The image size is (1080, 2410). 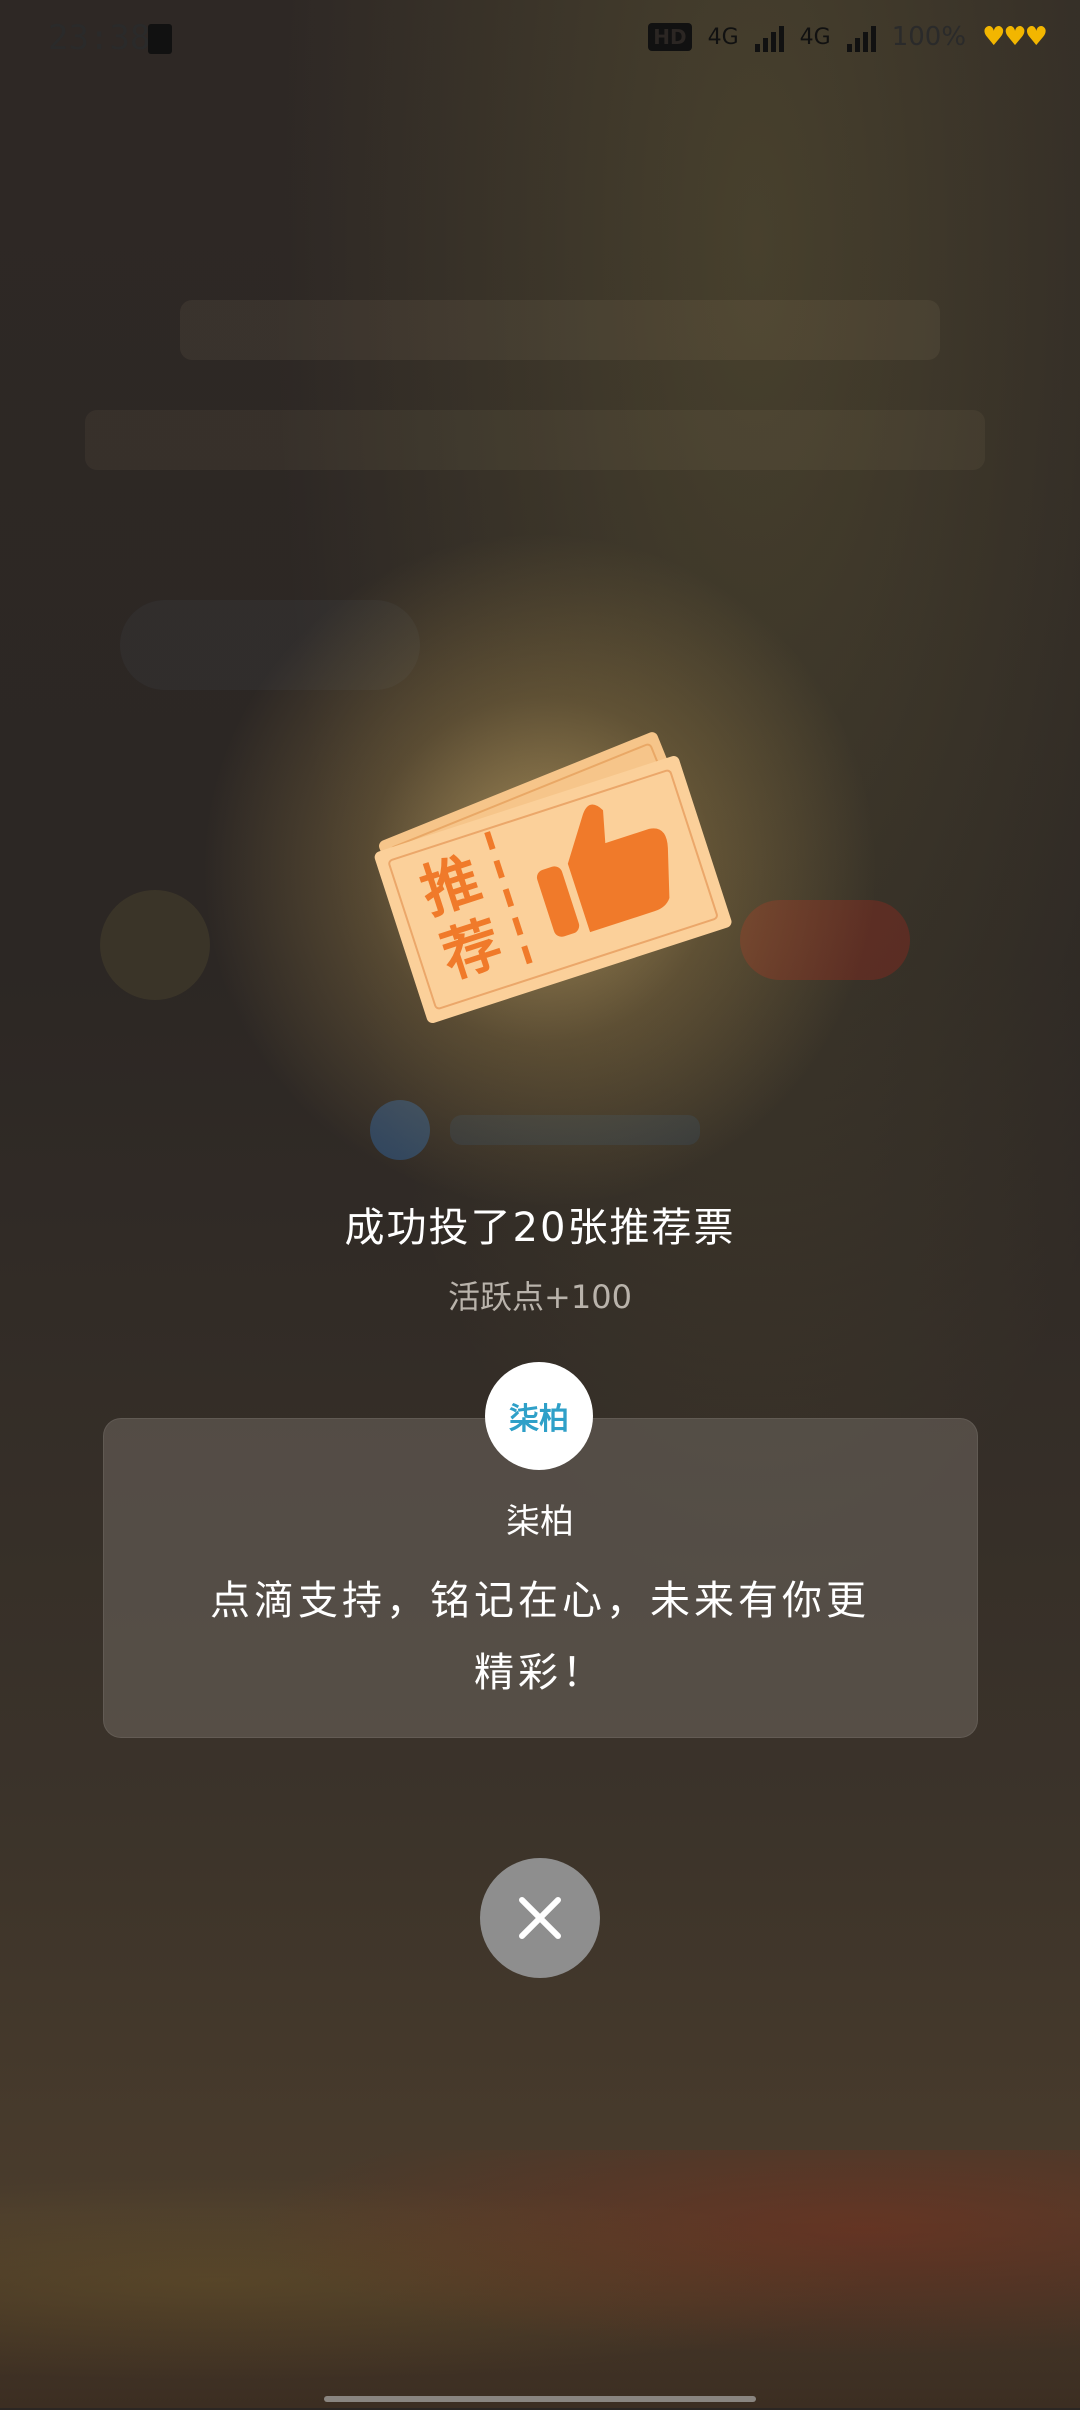 I want to click on author-avatar-art: 柒柏, so click(x=539, y=1419).